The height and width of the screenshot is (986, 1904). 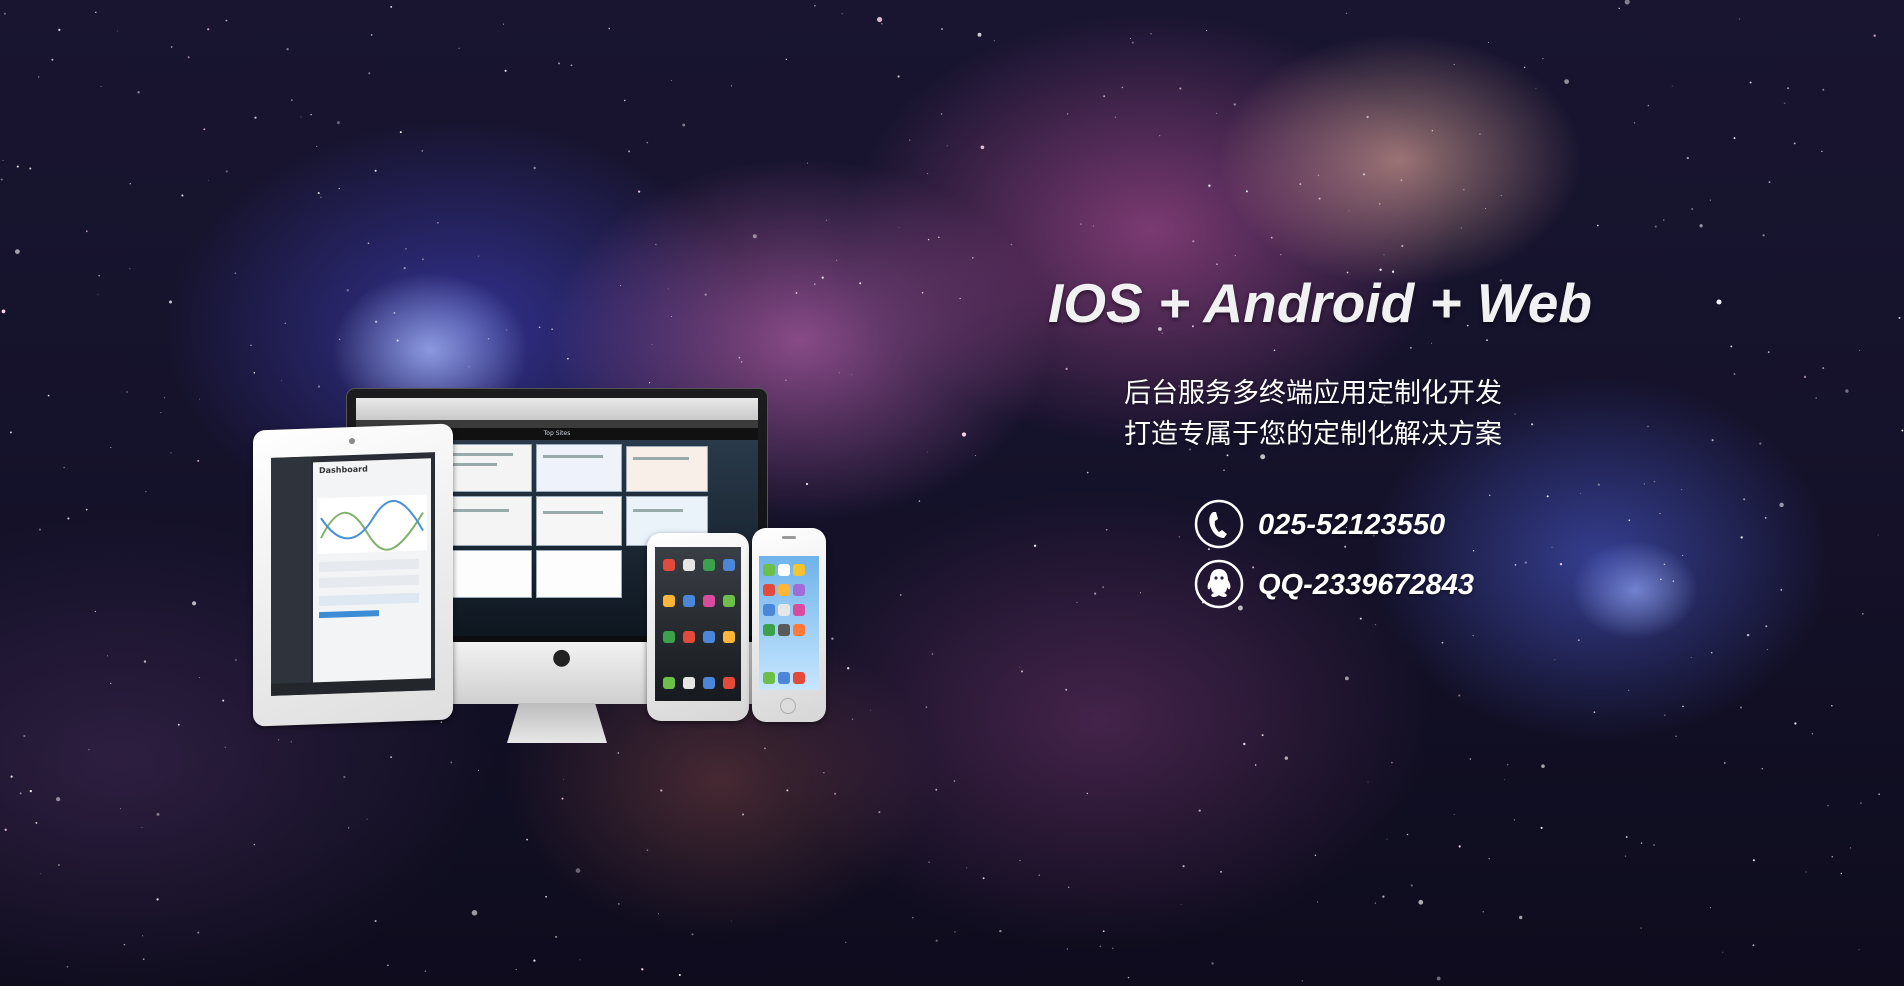 I want to click on ipad-device: Dashboard, so click(x=353, y=575).